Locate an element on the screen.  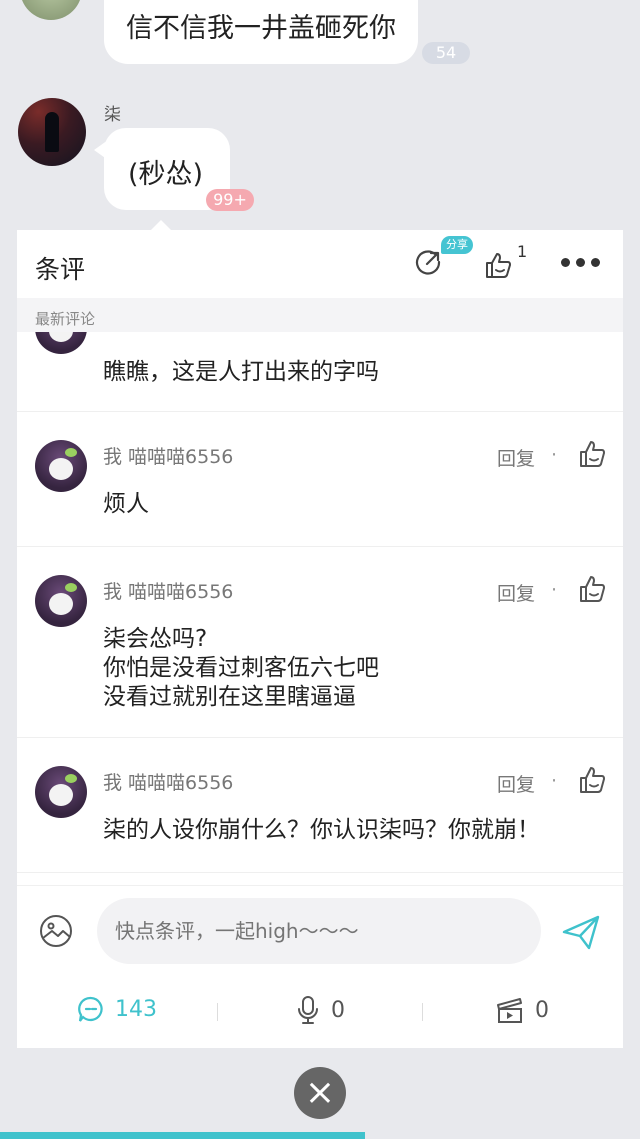
message-text: 信不信我一井盖砸死你 is located at coordinates (261, 28).